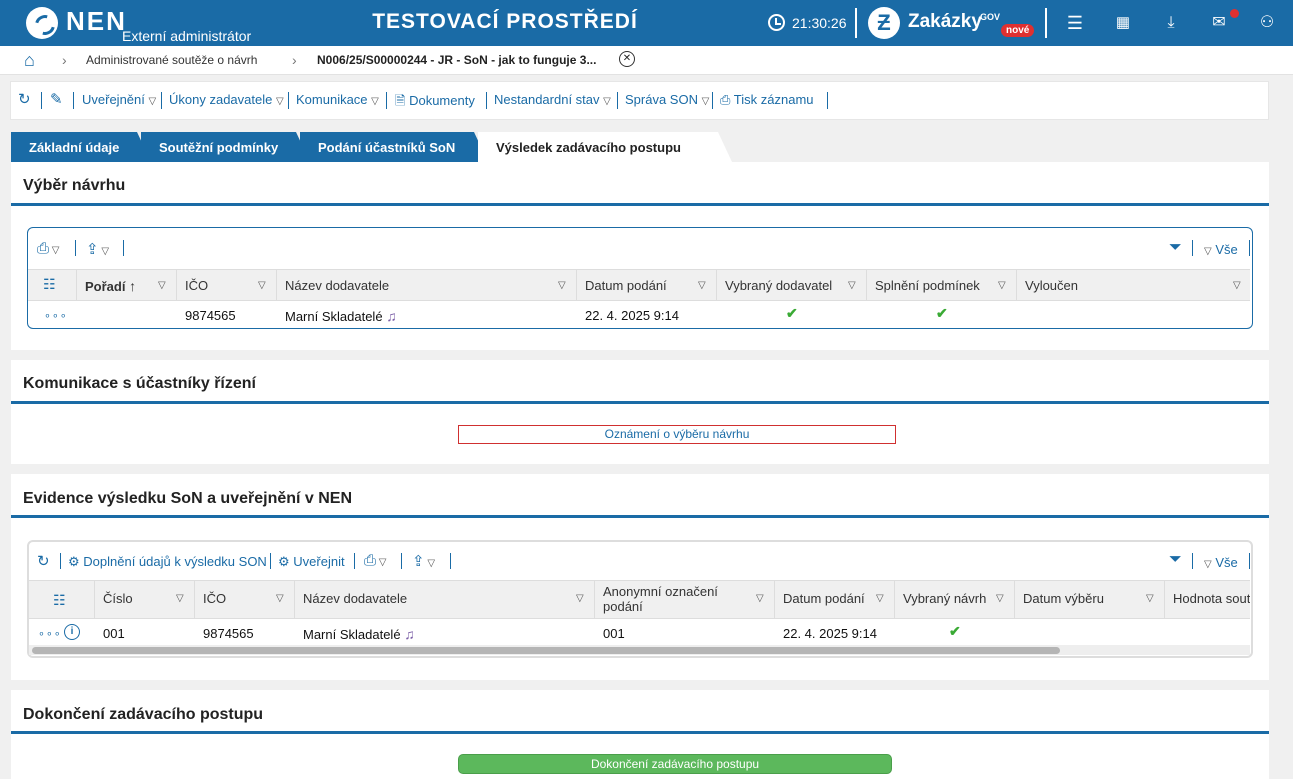  I want to click on column-header-splneni-podminek: Splnění podmínek, so click(927, 285).